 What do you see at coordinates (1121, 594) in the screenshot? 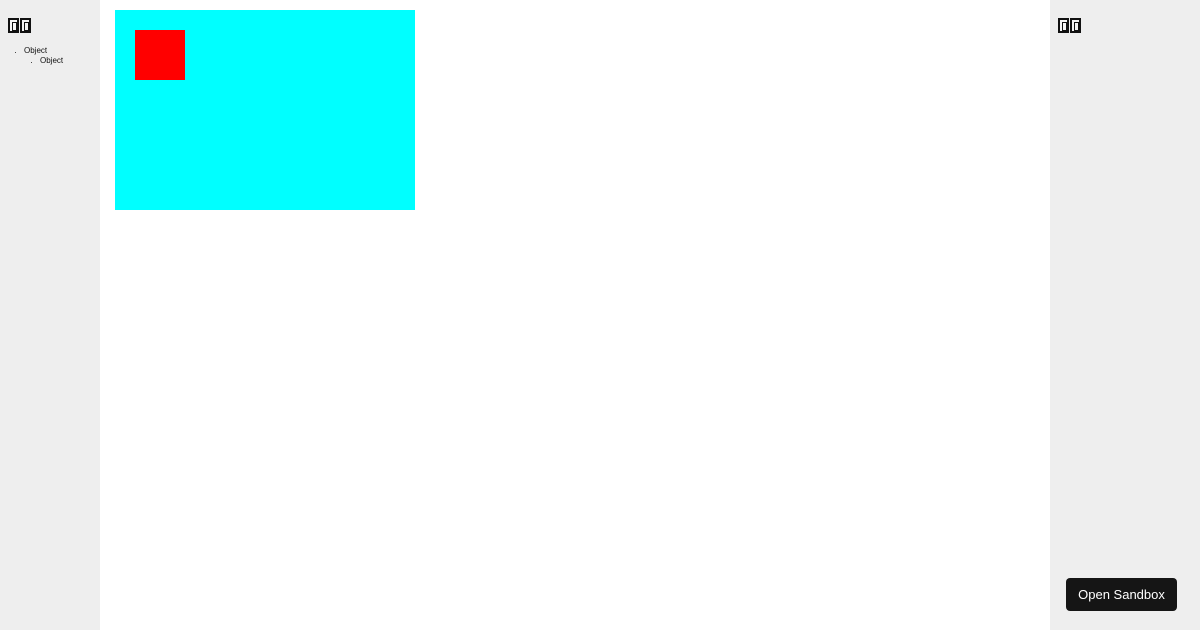
I see `open-sandbox-button: Open Sandbox` at bounding box center [1121, 594].